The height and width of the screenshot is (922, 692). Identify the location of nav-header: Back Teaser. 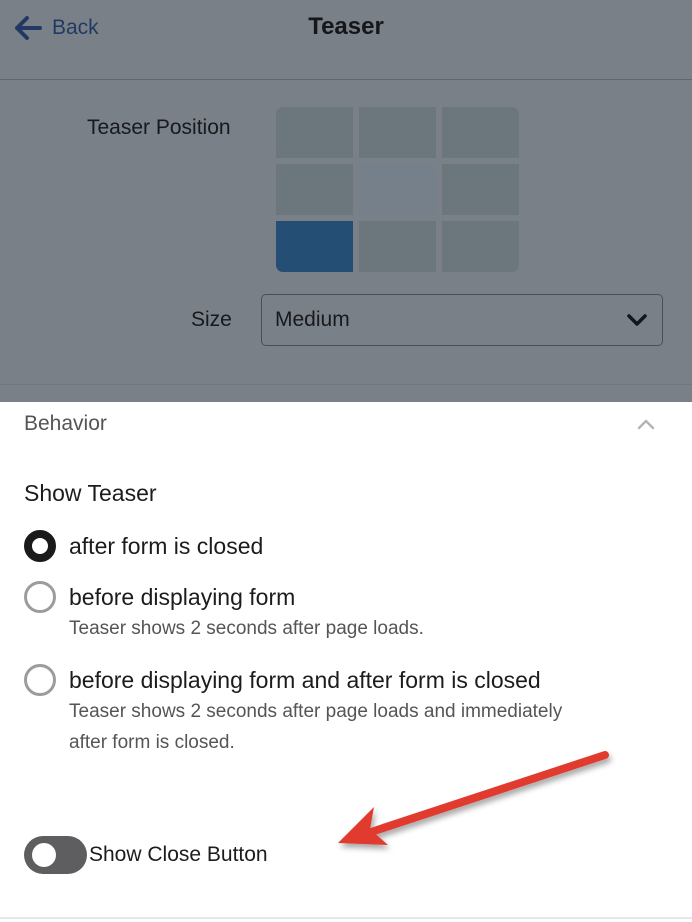
(346, 40).